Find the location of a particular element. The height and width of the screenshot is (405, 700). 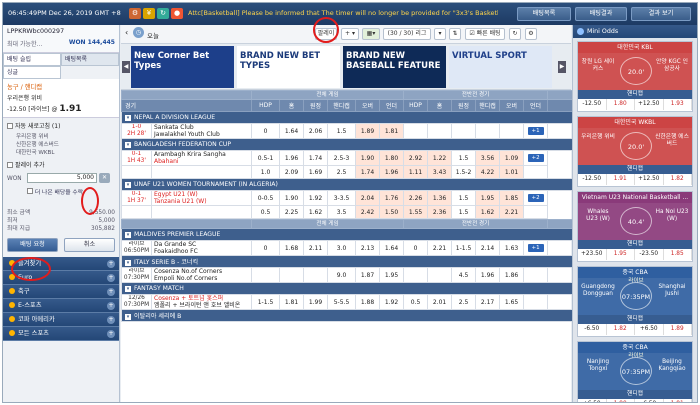

league-counter: (30 / 30) 리그 is located at coordinates (407, 34).